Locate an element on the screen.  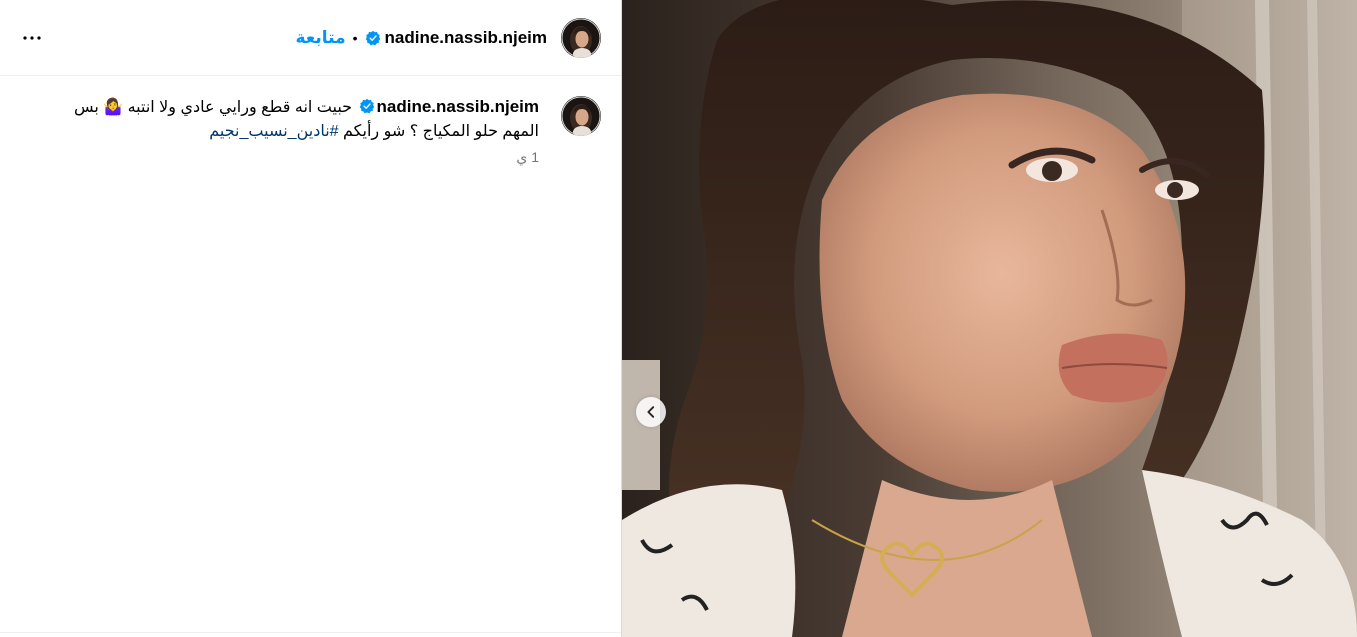
more-options-button is located at coordinates (32, 38).